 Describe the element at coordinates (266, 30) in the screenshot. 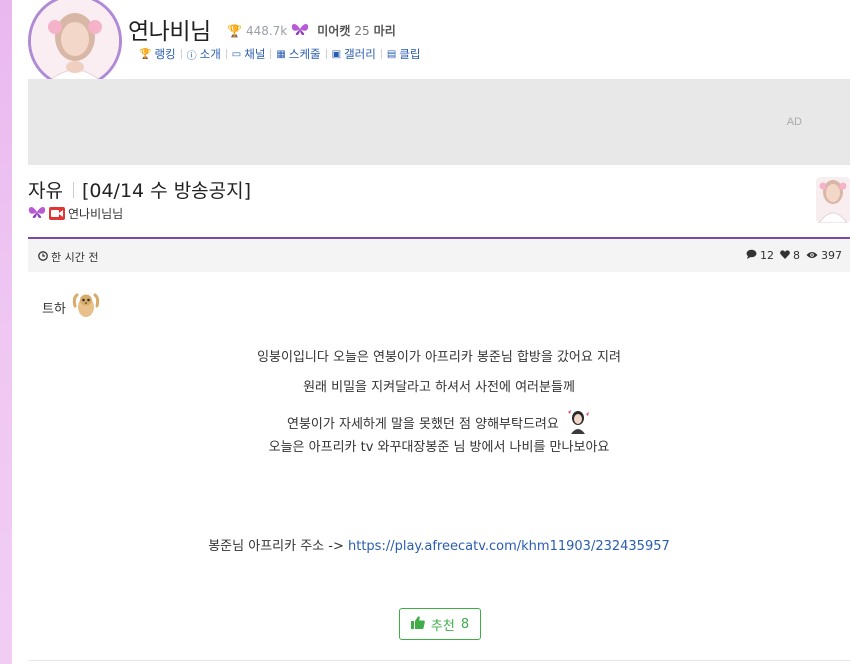

I see `trophy-count: 448.7k` at that location.